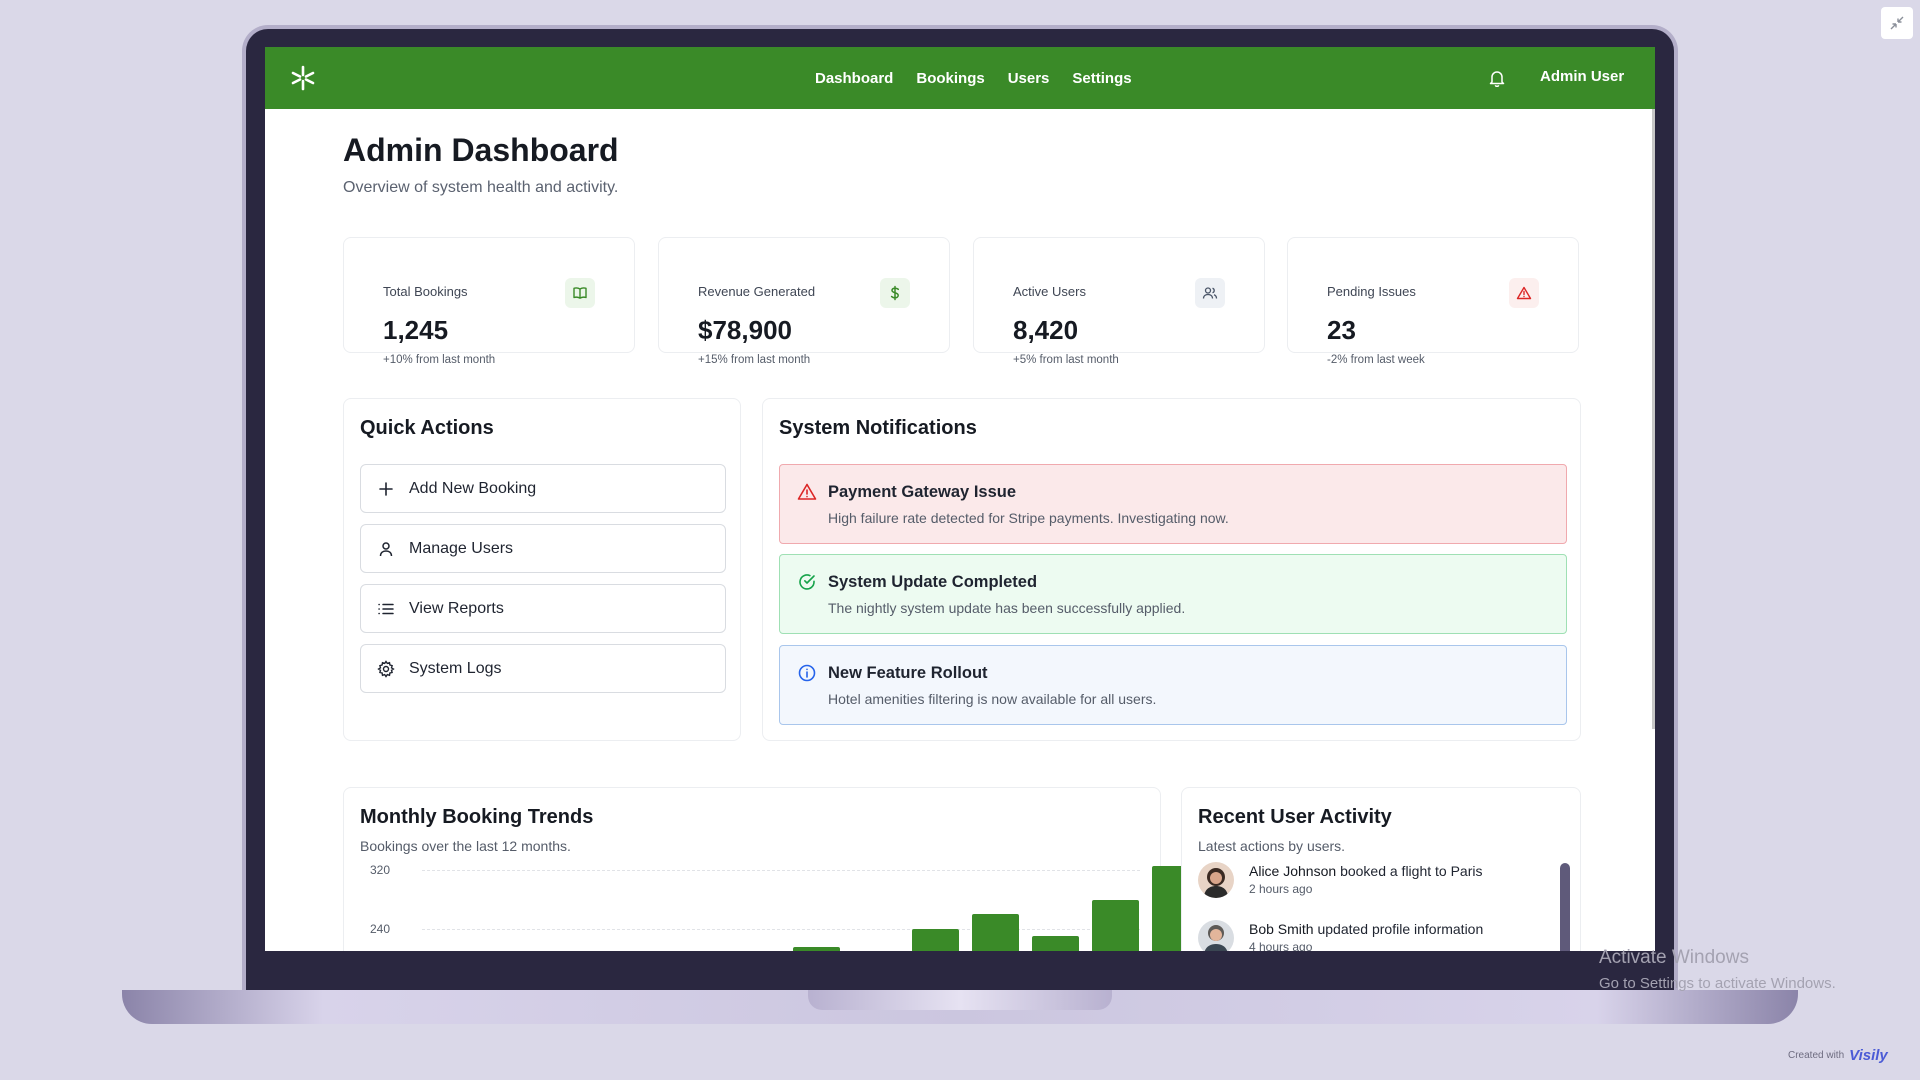 This screenshot has width=1920, height=1080. I want to click on credit-badge: Created with Visily, so click(1838, 1055).